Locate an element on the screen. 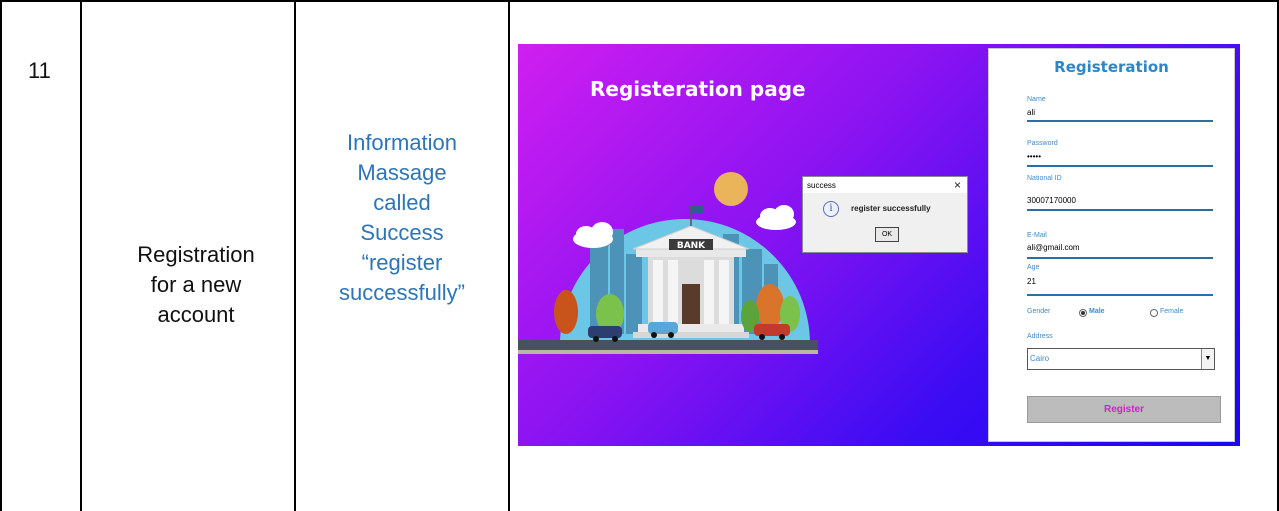  info-icon: i is located at coordinates (831, 209).